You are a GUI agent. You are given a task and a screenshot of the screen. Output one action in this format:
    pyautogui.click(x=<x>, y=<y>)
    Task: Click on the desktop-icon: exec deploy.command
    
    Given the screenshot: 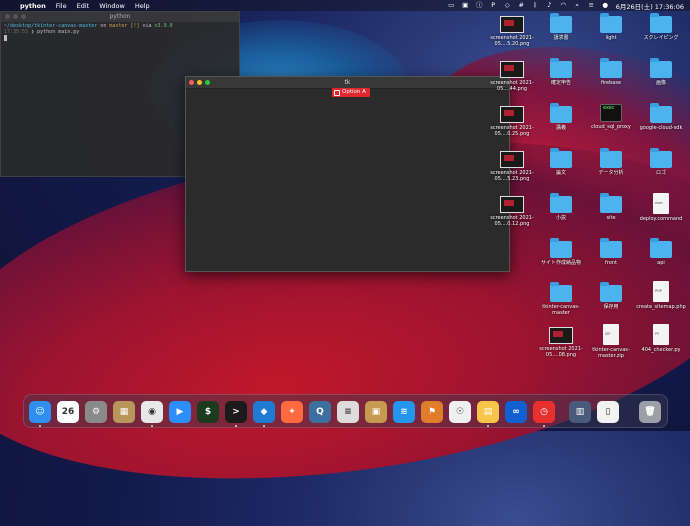 What is the action you would take?
    pyautogui.click(x=661, y=207)
    